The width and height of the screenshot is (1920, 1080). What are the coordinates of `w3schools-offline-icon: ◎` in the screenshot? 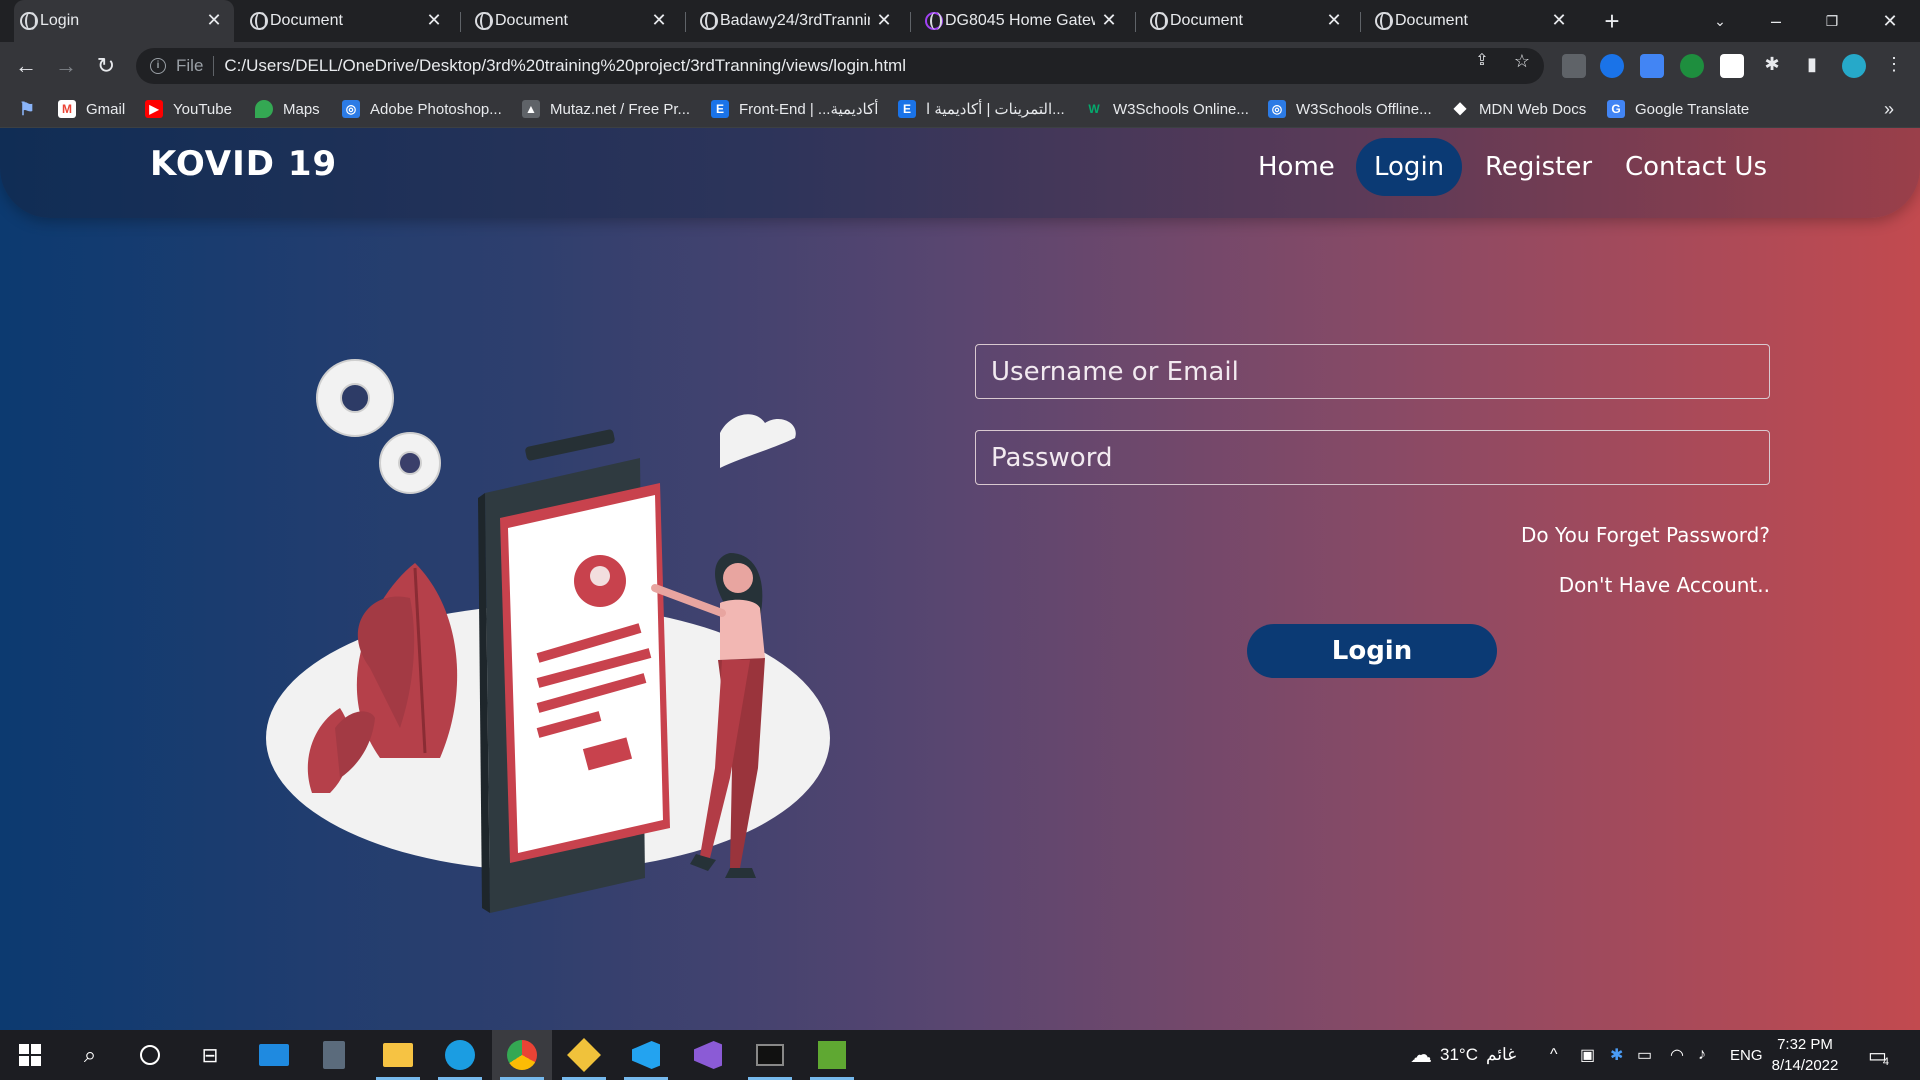 It's located at (1277, 109).